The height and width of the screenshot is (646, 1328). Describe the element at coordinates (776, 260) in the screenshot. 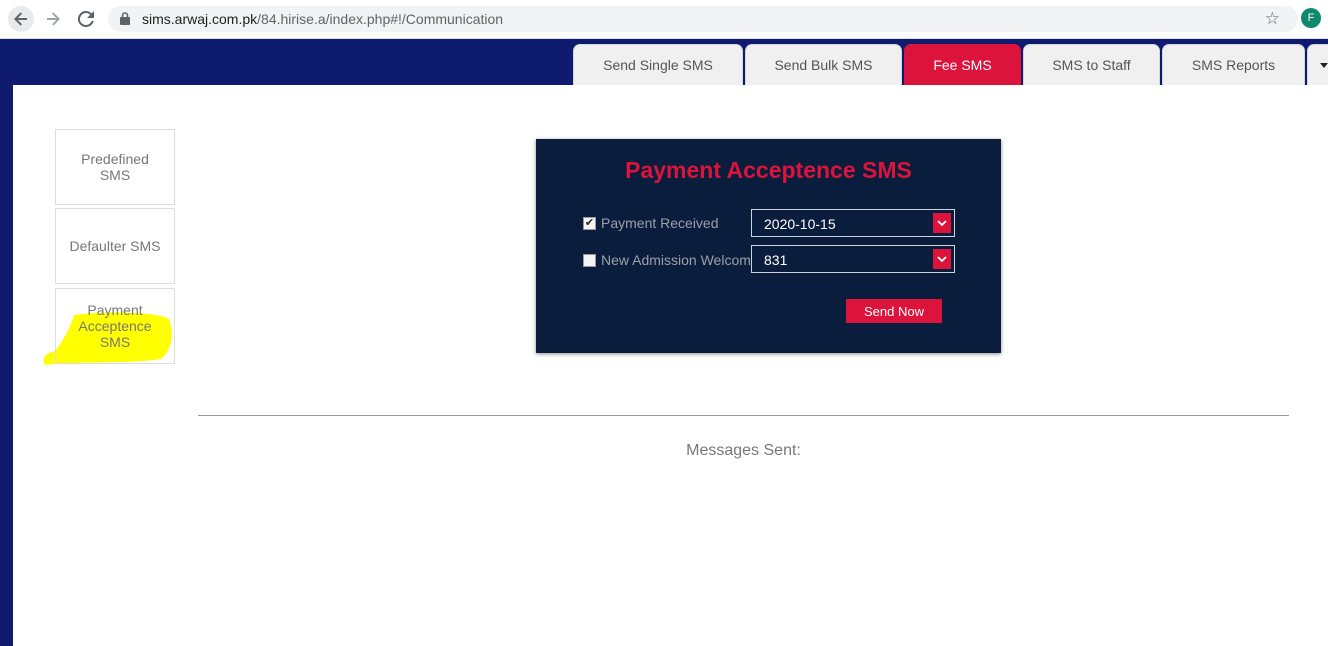

I see `admission-value: 831` at that location.